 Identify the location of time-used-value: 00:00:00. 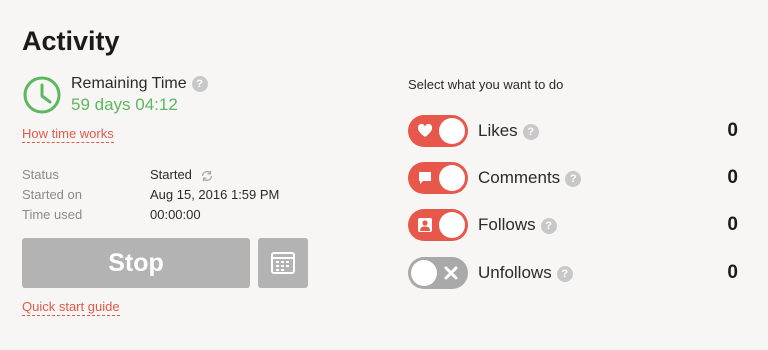
(175, 214).